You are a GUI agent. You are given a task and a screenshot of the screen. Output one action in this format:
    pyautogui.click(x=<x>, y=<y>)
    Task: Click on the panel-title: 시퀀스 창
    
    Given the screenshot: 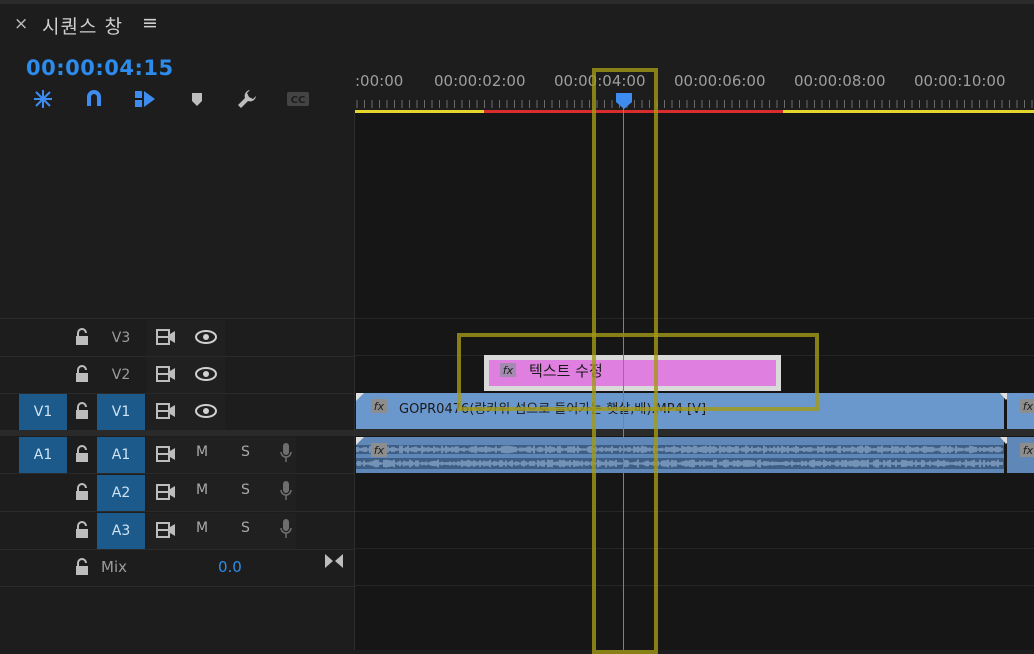 What is the action you would take?
    pyautogui.click(x=82, y=25)
    